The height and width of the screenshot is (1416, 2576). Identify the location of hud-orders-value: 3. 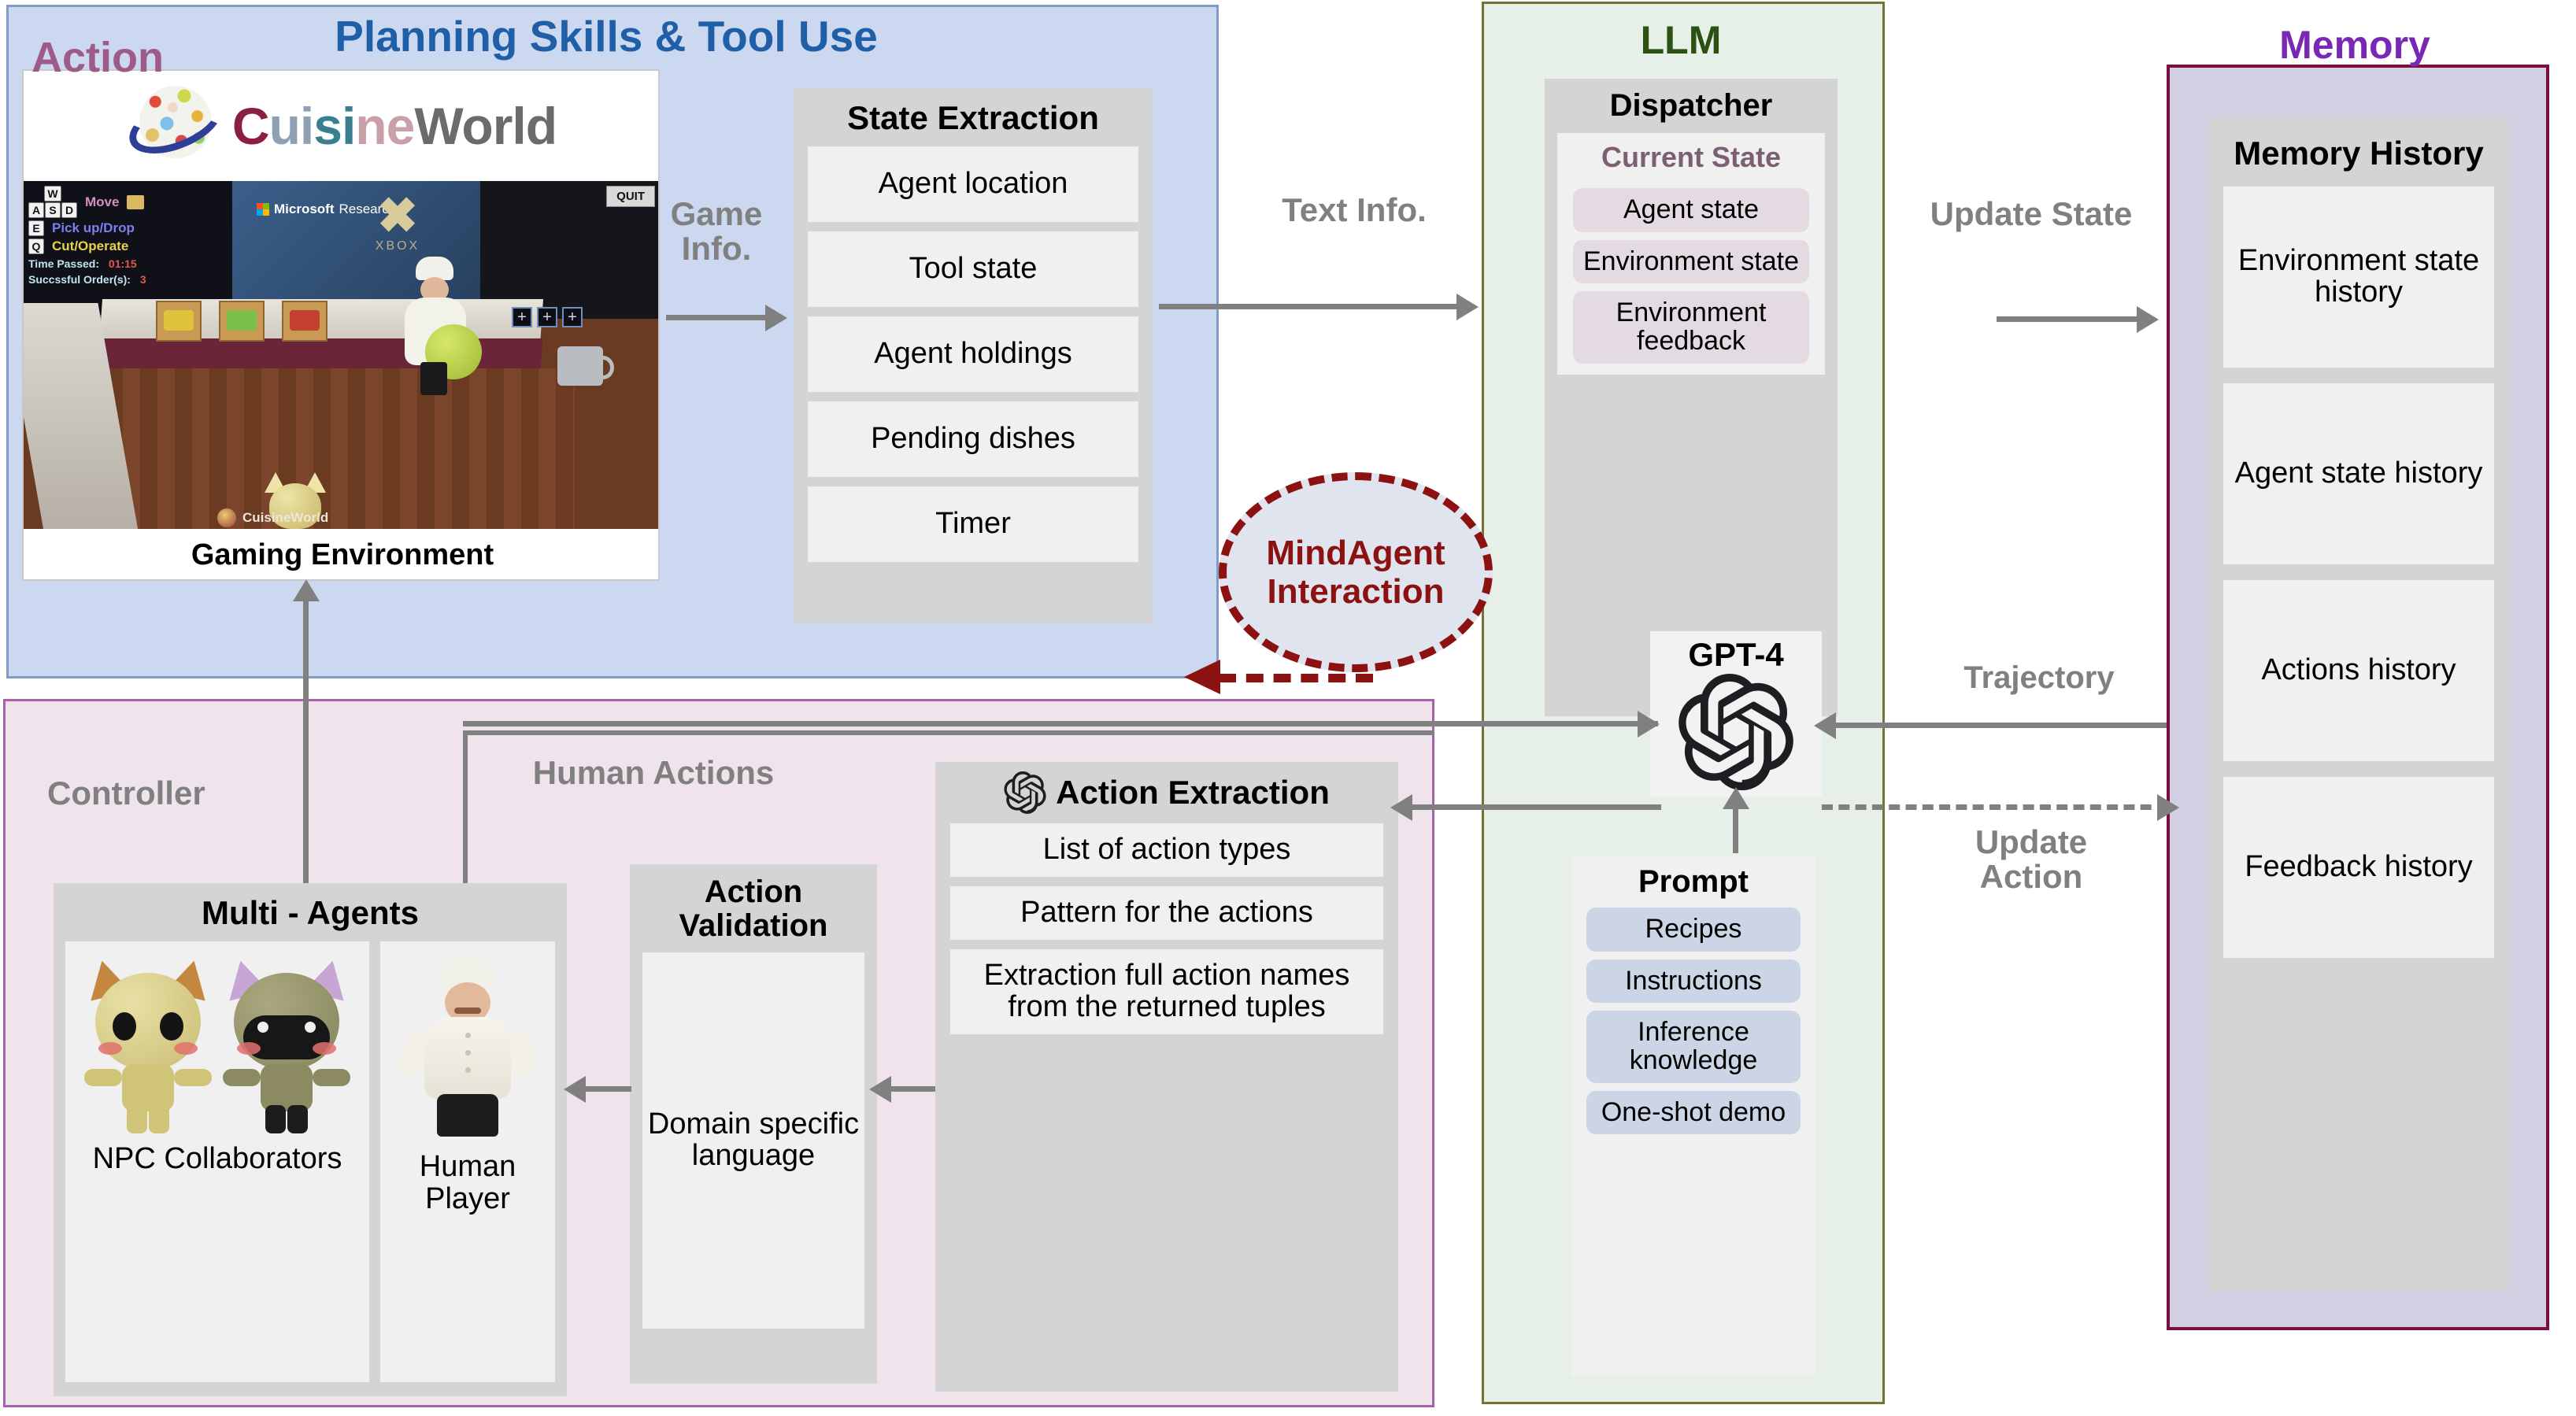
(142, 279).